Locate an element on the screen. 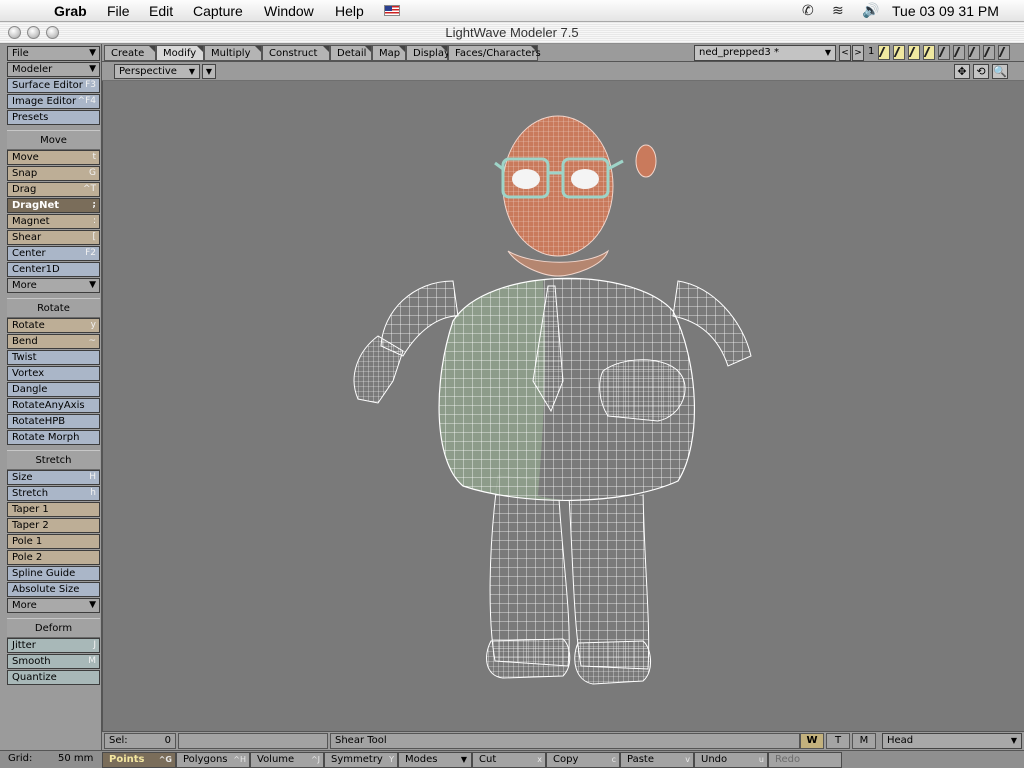 The image size is (1024, 768). layer-1-button is located at coordinates (884, 52).